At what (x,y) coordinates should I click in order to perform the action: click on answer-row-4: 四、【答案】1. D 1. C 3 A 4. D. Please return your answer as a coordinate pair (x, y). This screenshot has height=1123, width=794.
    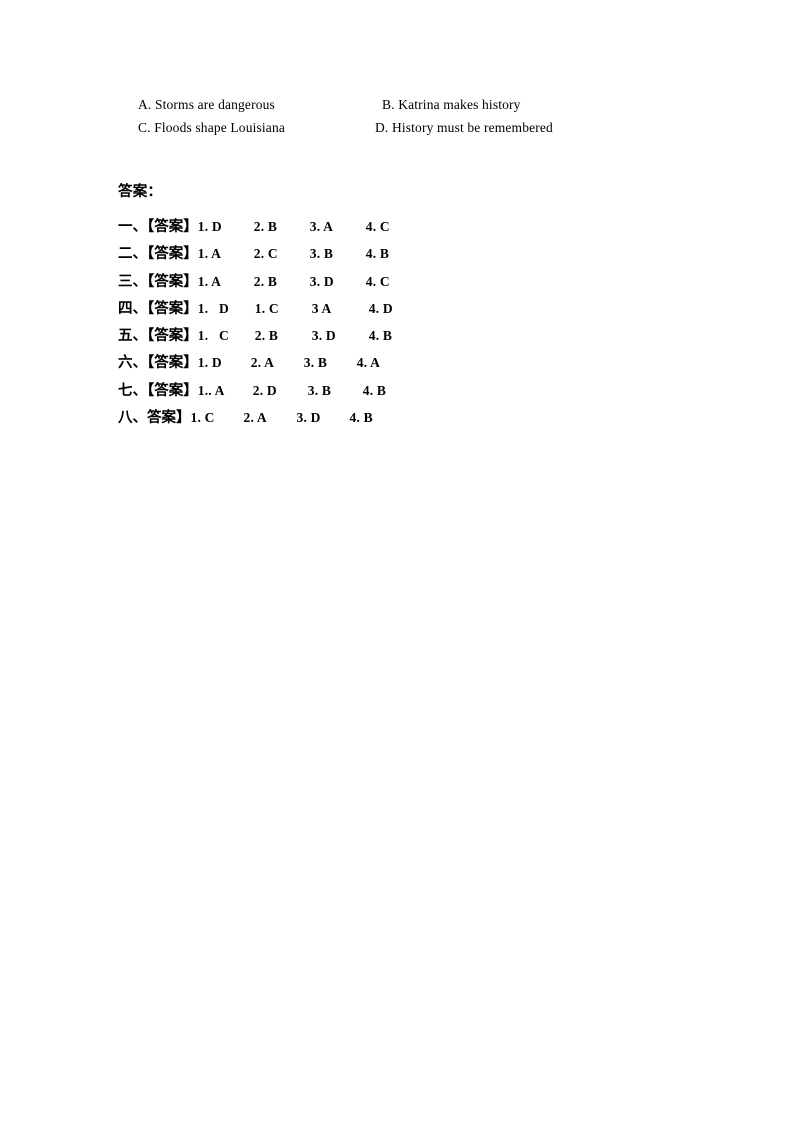
    Looking at the image, I should click on (418, 308).